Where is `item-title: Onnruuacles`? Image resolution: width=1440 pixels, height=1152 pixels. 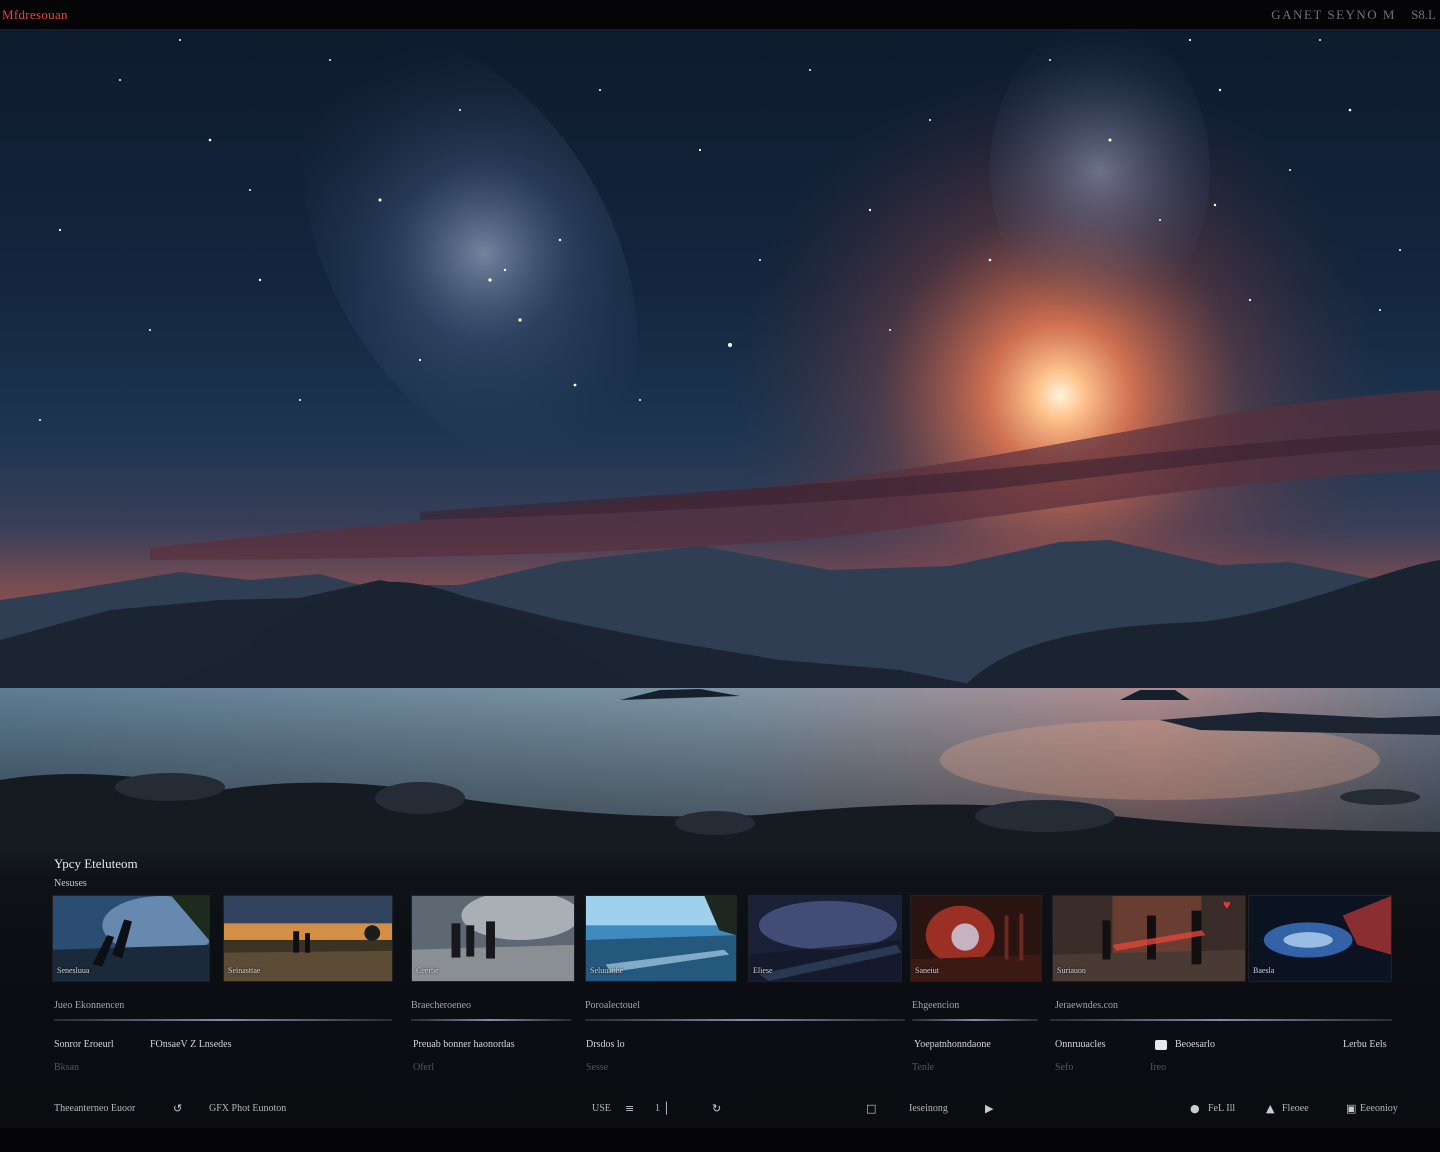 item-title: Onnruuacles is located at coordinates (1080, 1044).